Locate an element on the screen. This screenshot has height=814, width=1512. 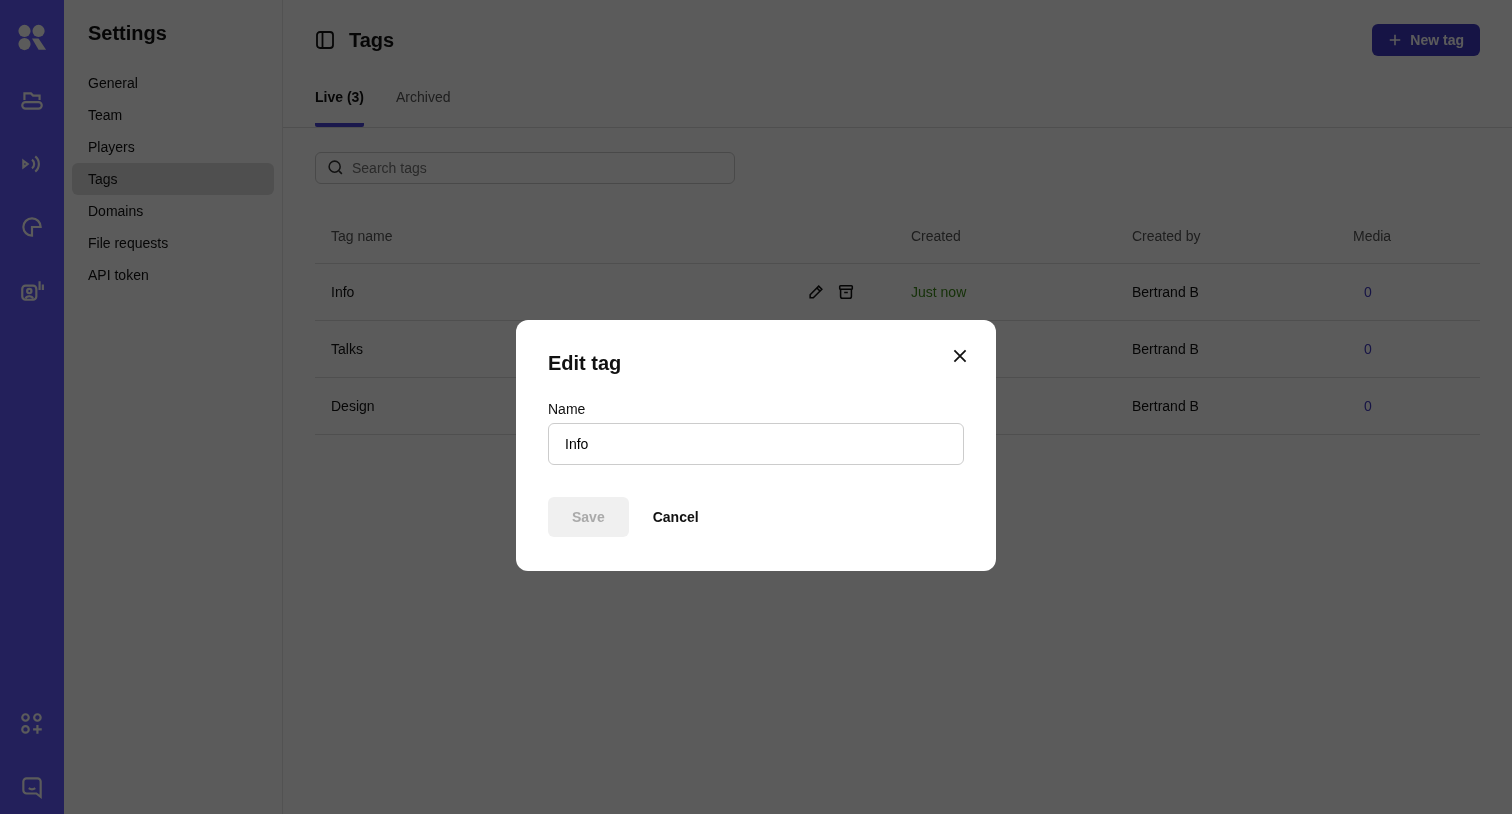
sidebar-item: Tags is located at coordinates (173, 179).